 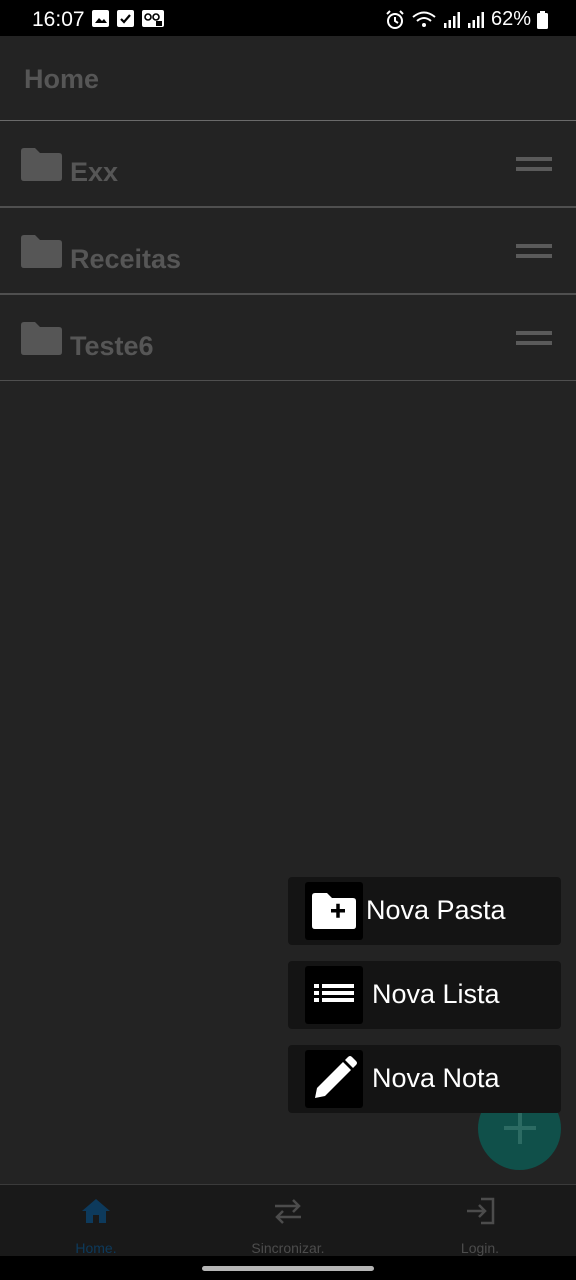 What do you see at coordinates (112, 346) in the screenshot?
I see `folder-name: Teste6` at bounding box center [112, 346].